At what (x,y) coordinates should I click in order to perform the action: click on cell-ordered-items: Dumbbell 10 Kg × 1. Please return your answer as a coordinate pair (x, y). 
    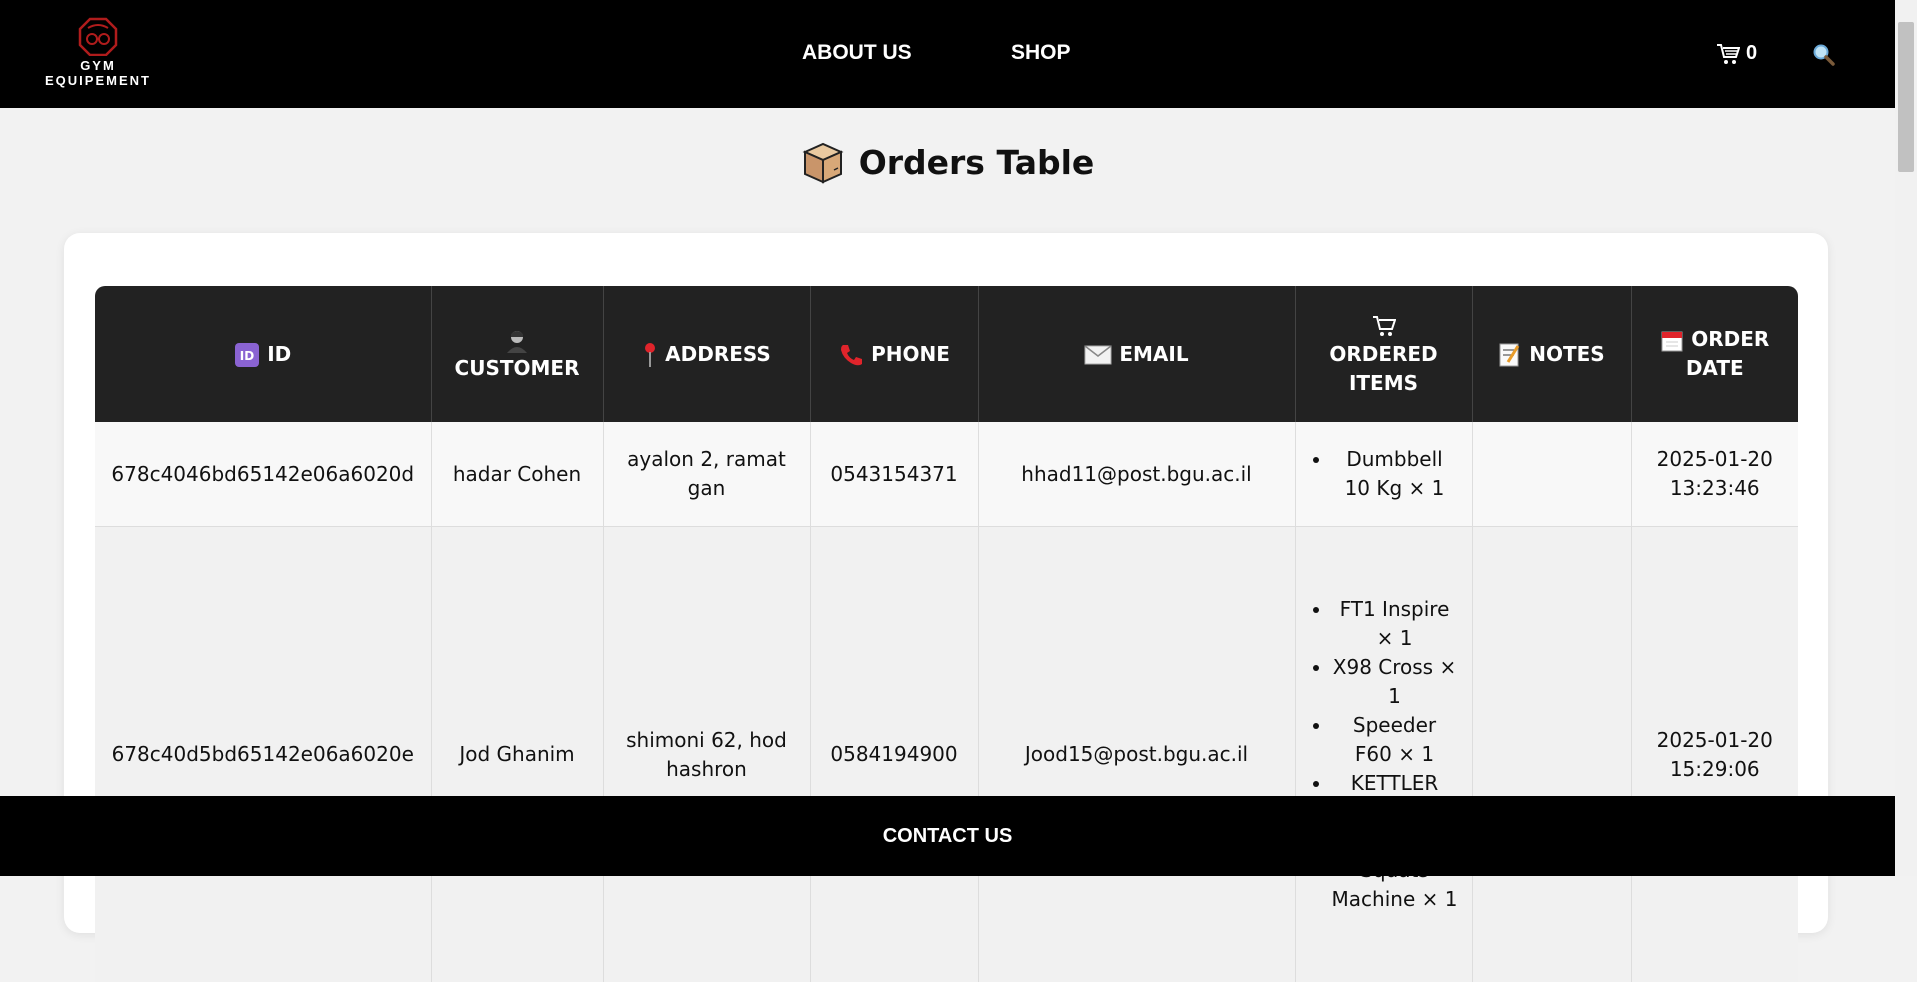
    Looking at the image, I should click on (1383, 474).